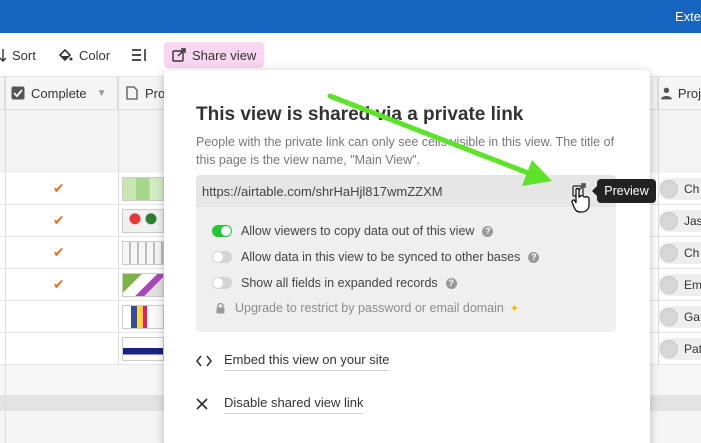  Describe the element at coordinates (666, 93) in the screenshot. I see `user-field-icon` at that location.